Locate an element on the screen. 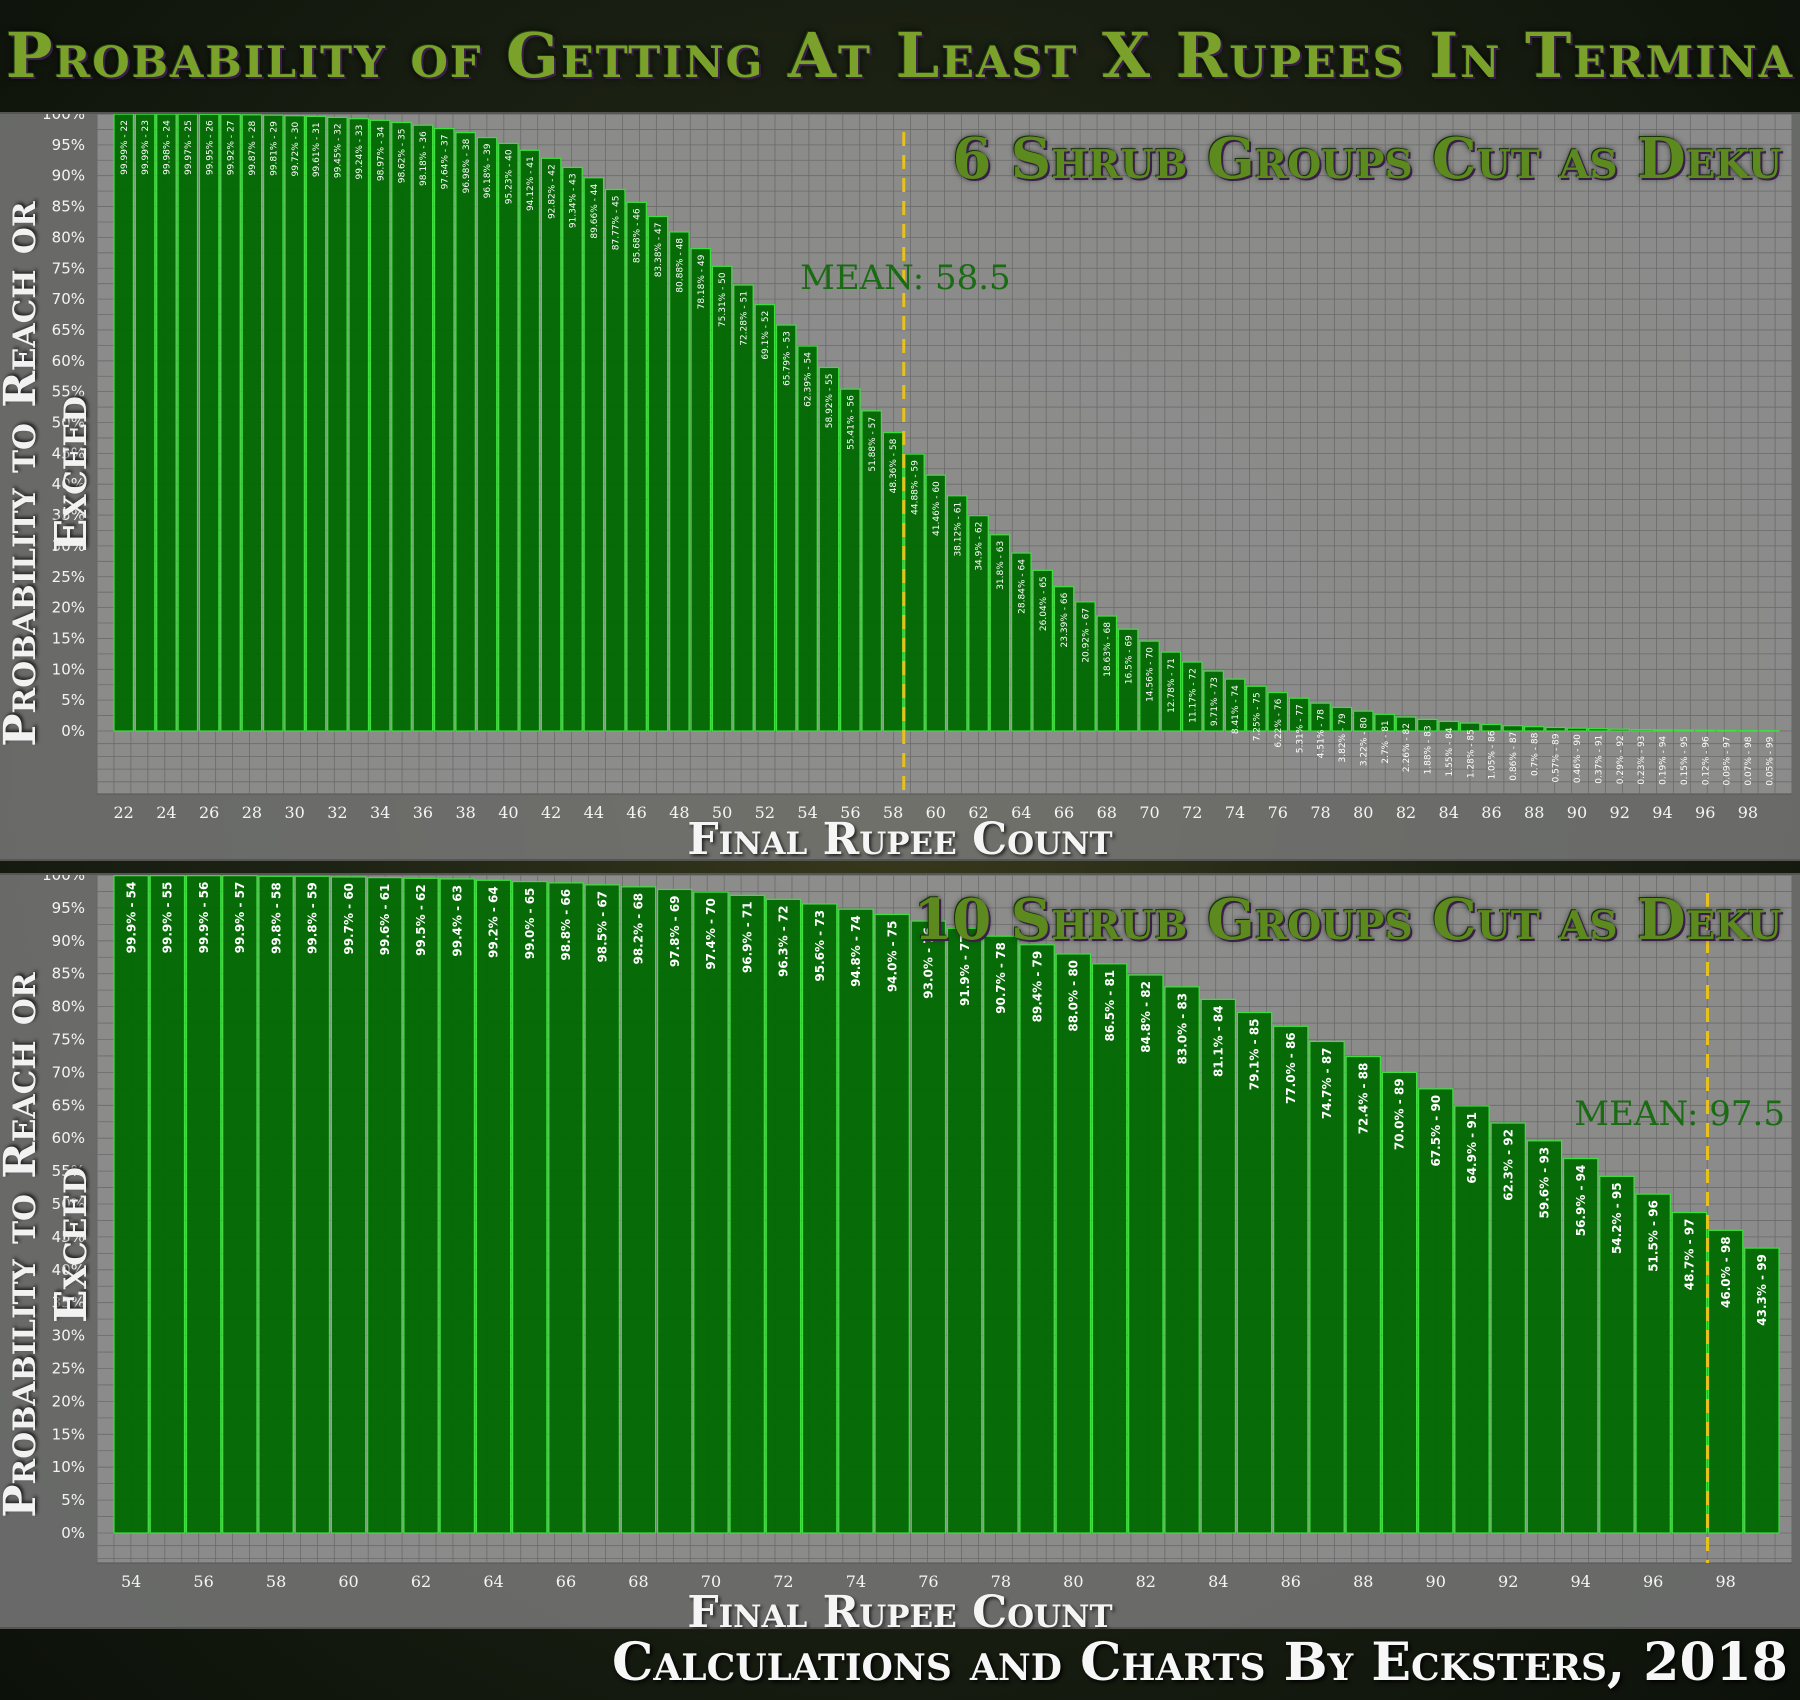  bar-data-label: 99.72% - 30 is located at coordinates (296, 148).